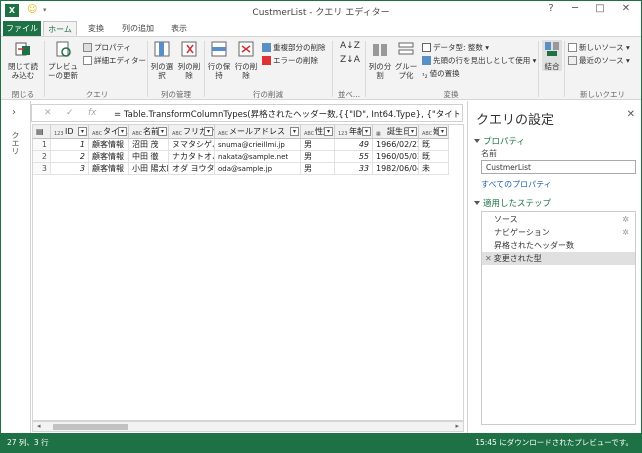 The image size is (642, 453). I want to click on table-cell: 1982/06/04, so click(396, 169).